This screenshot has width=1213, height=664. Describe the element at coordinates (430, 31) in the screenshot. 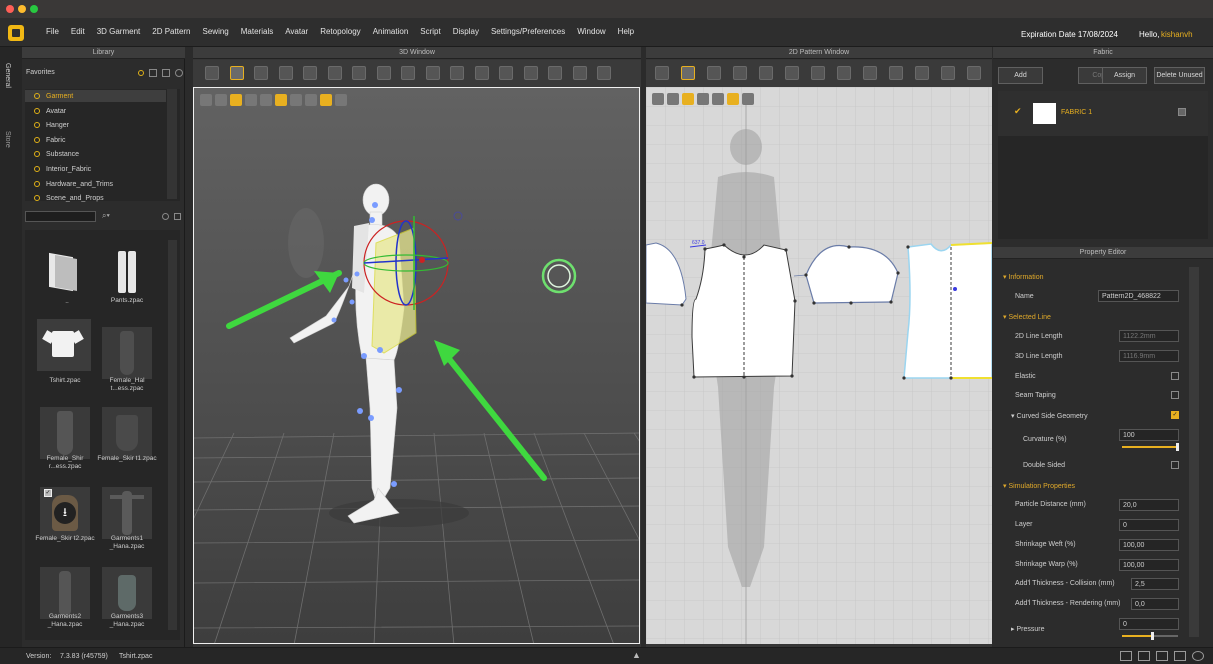

I see `menu-item: Script` at that location.